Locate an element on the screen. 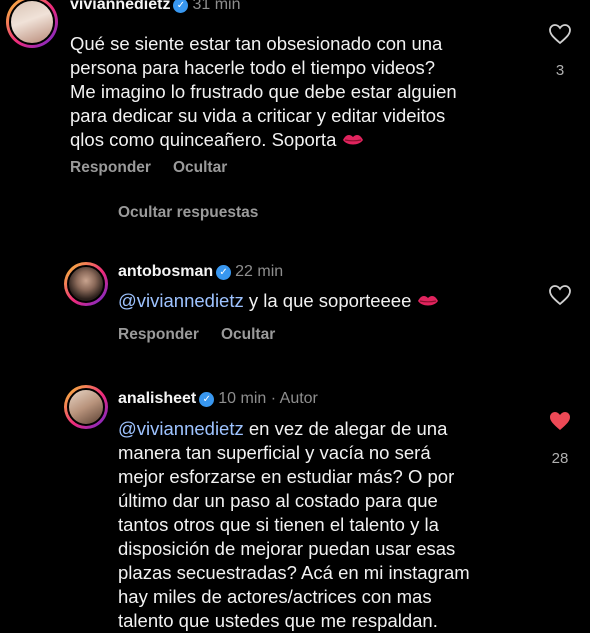 The width and height of the screenshot is (590, 633). like-count: 28 is located at coordinates (560, 458).